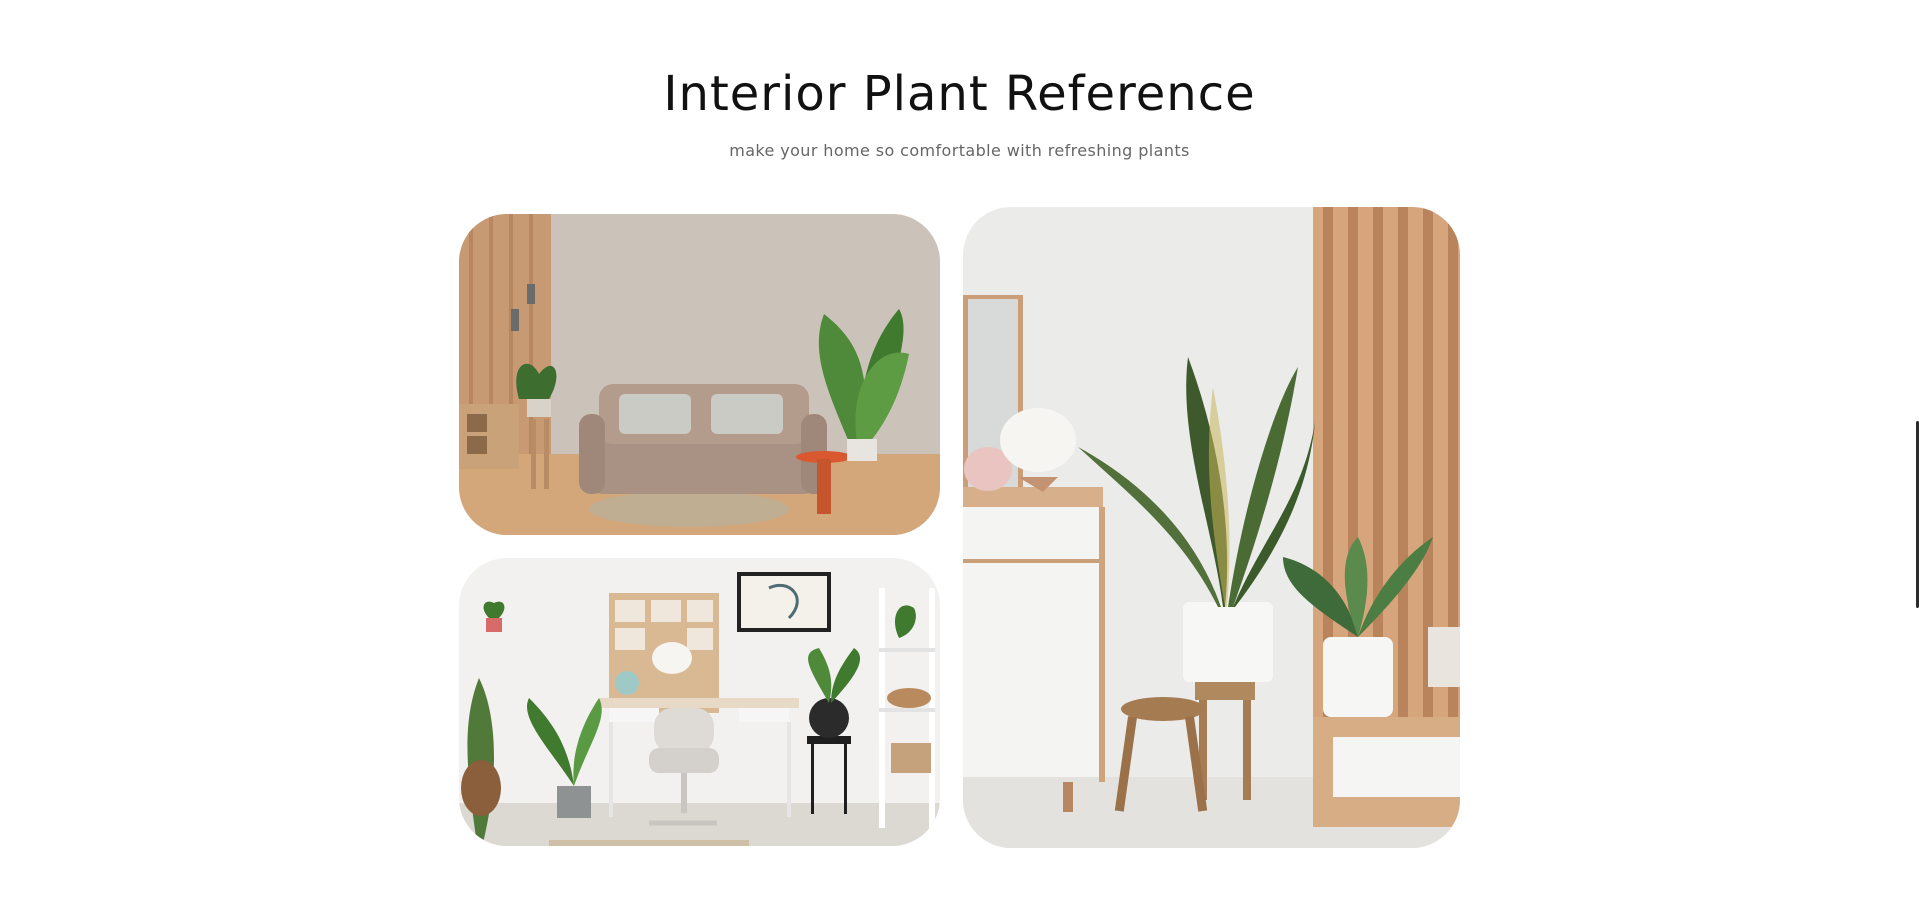 This screenshot has width=1919, height=922. I want to click on gallery-image-home-office, so click(699, 702).